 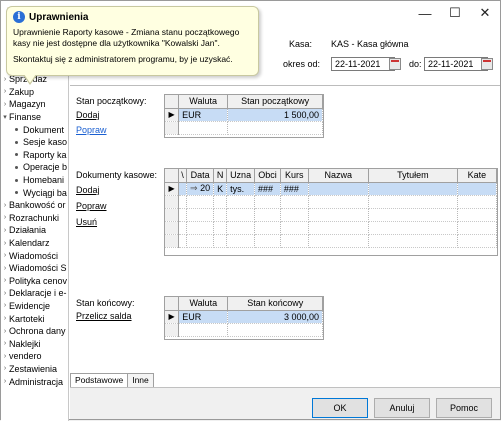 What do you see at coordinates (104, 316) in the screenshot?
I see `recalc-link: Przelicz salda` at bounding box center [104, 316].